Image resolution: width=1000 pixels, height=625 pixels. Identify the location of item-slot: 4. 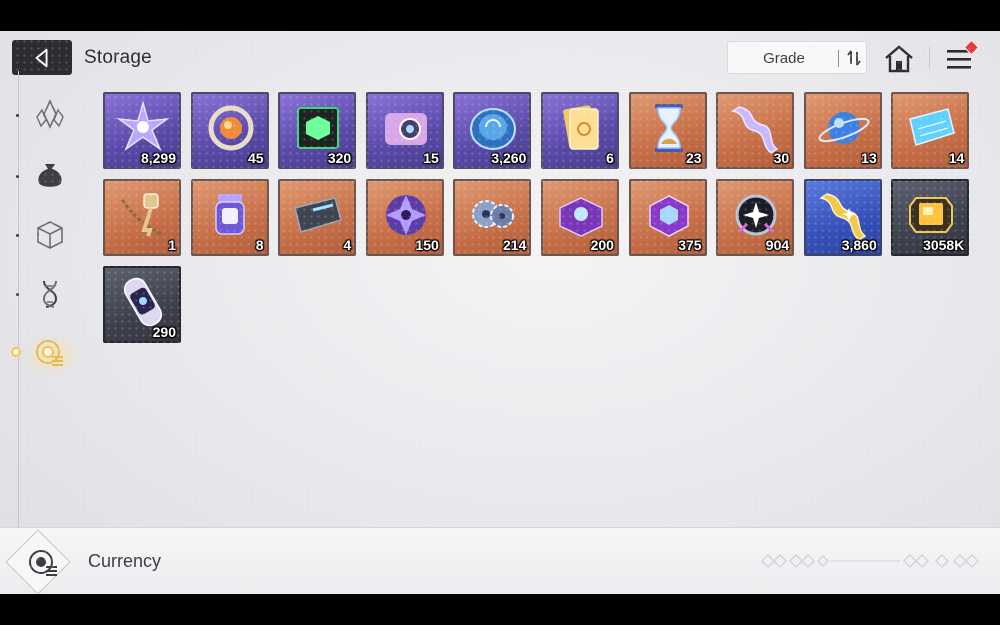
(317, 217).